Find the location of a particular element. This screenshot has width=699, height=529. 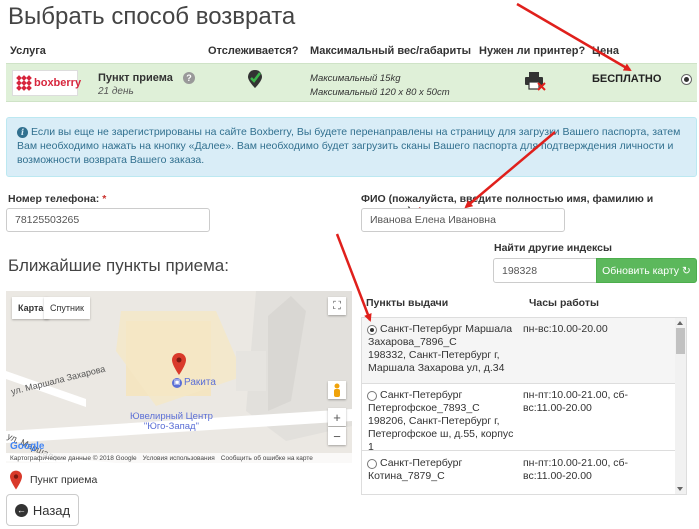

map-report-link: Сообщить об ошибке на карте is located at coordinates (267, 458).